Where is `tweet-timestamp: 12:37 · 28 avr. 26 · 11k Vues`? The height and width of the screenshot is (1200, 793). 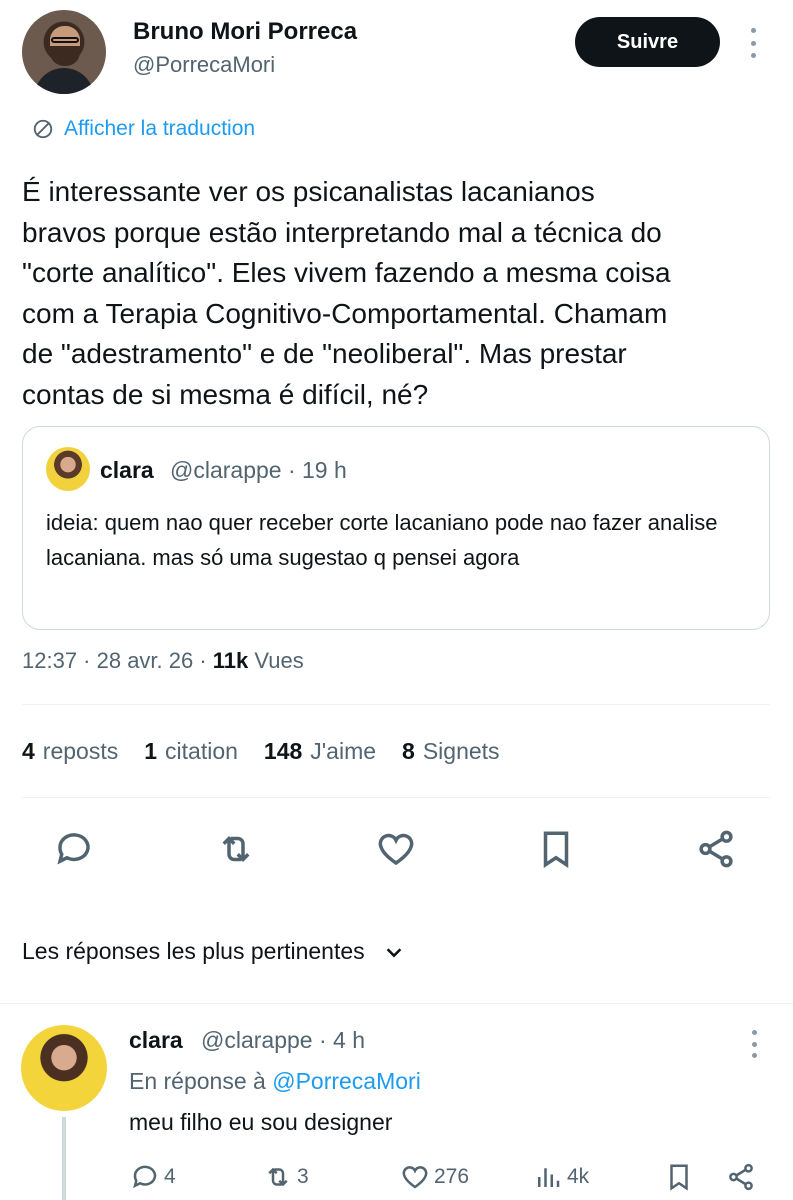
tweet-timestamp: 12:37 · 28 avr. 26 · 11k Vues is located at coordinates (163, 661).